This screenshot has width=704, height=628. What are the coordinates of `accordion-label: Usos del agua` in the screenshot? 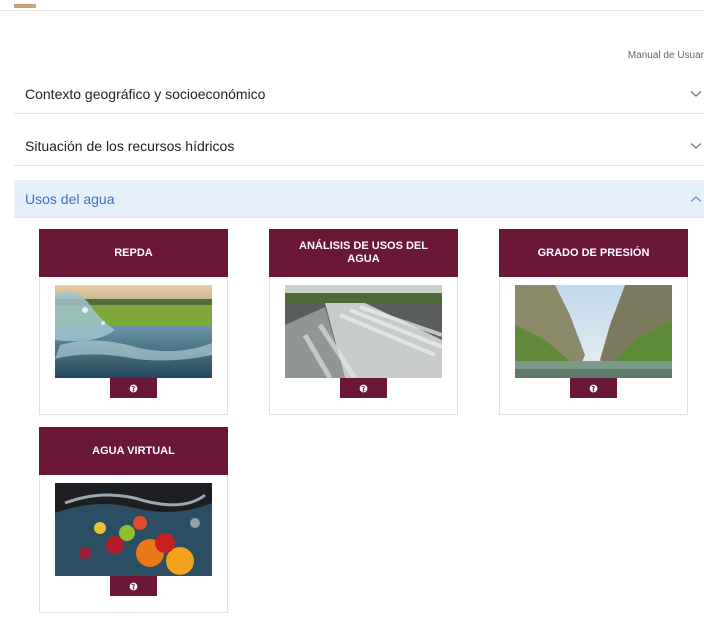 It's located at (70, 198).